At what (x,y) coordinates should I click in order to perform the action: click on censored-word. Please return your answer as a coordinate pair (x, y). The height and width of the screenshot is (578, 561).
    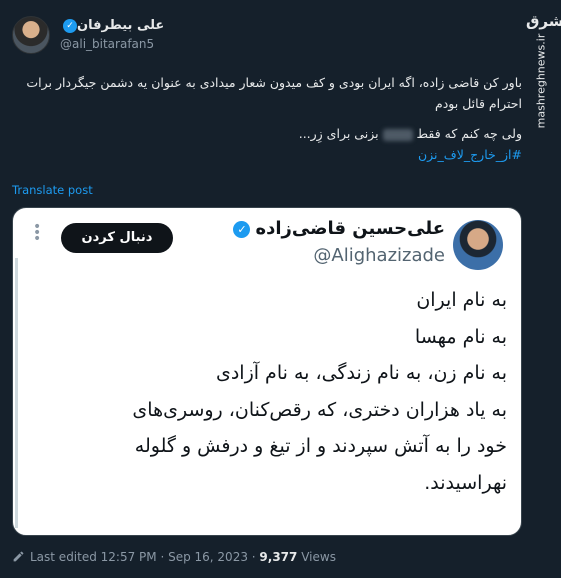
    Looking at the image, I should click on (397, 134).